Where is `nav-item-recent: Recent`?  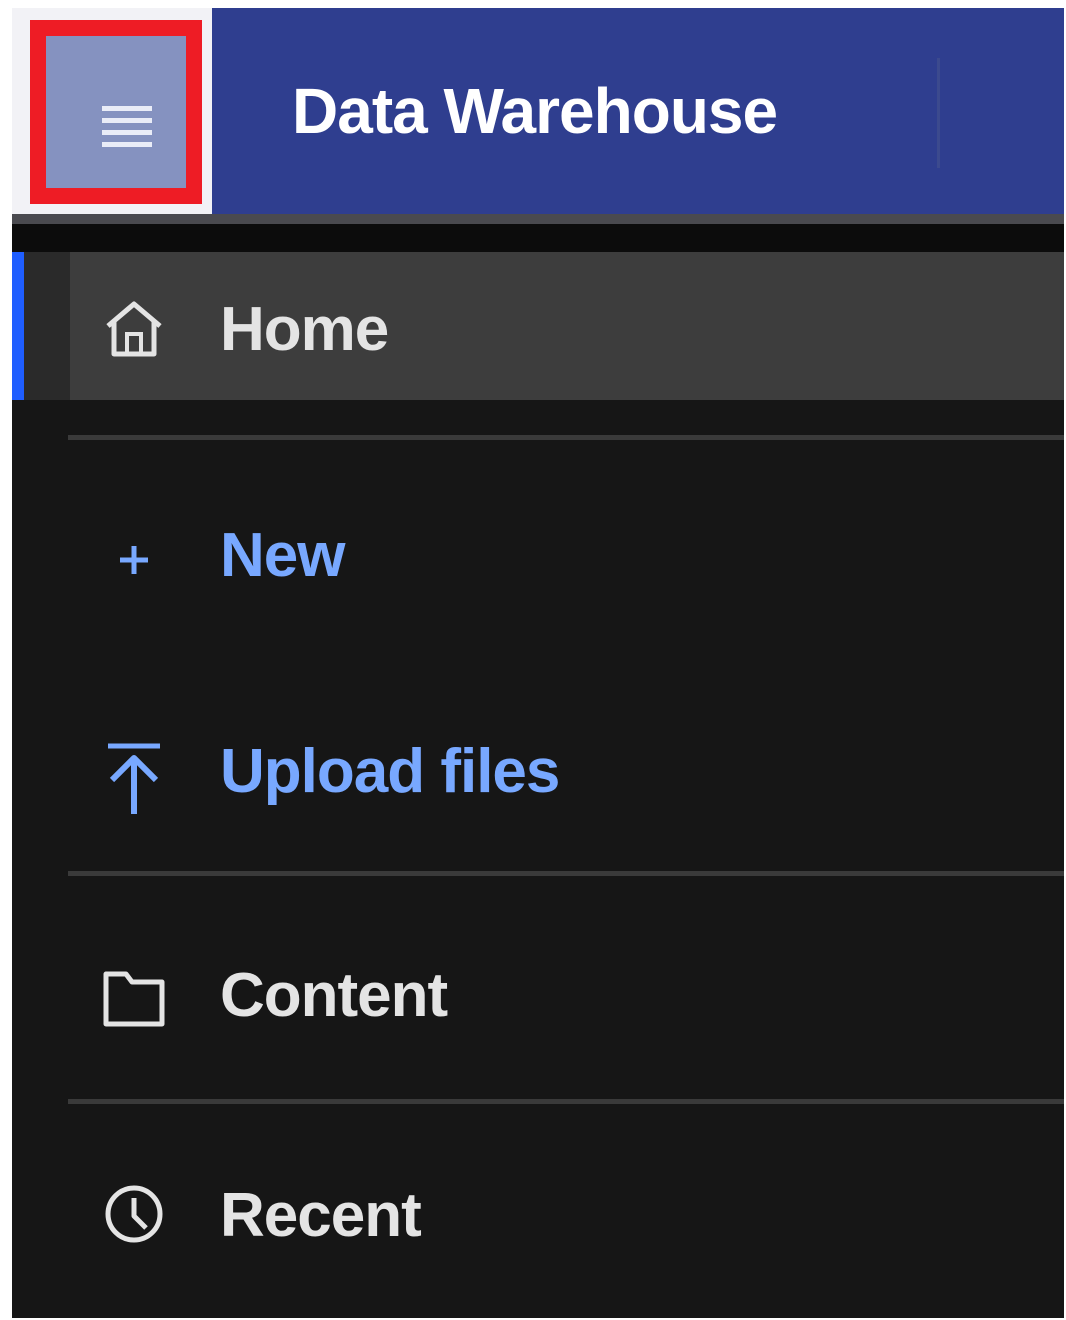
nav-item-recent: Recent is located at coordinates (538, 1213).